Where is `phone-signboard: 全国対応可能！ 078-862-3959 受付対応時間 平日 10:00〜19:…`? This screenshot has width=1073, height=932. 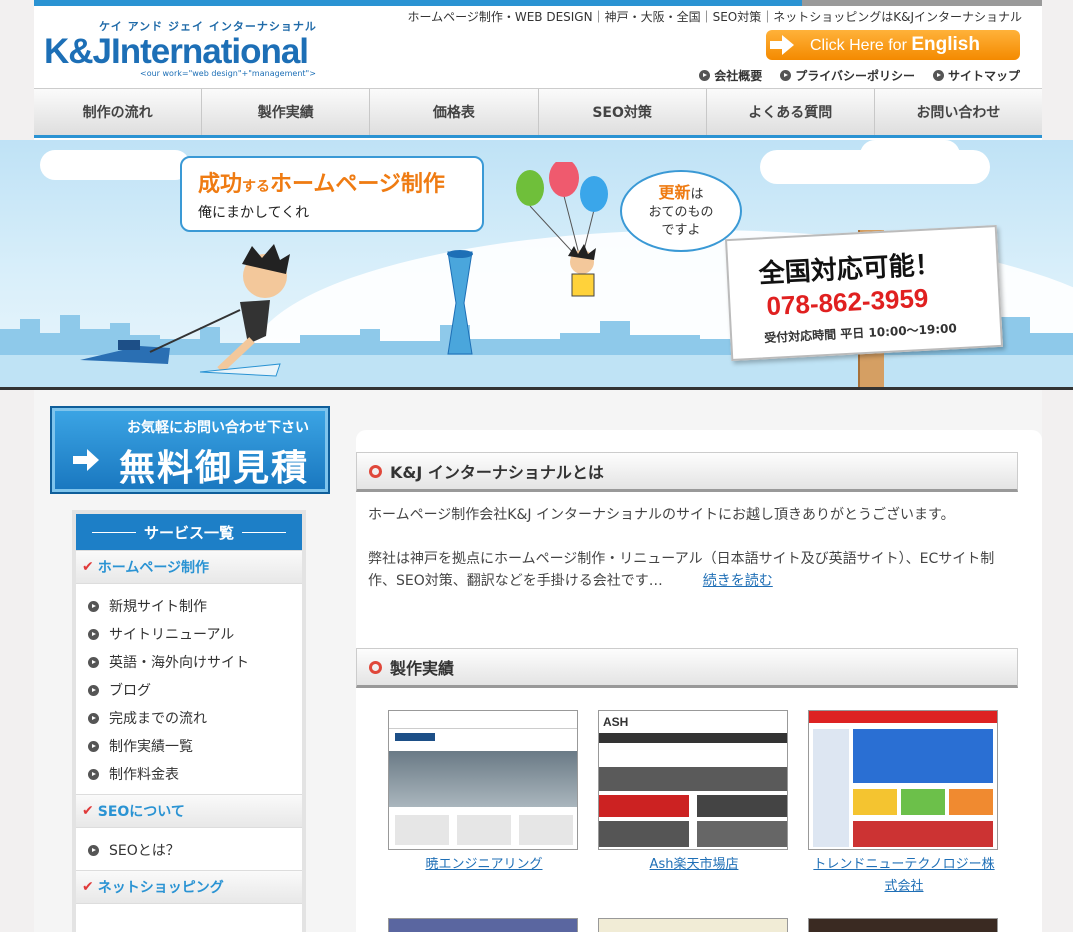
phone-signboard: 全国対応可能！ 078-862-3959 受付対応時間 平日 10:00〜19:… is located at coordinates (864, 293).